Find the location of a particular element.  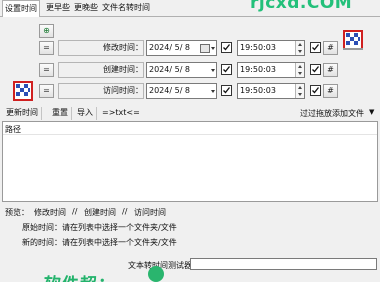

created-date-picker: 2024/ 5/ 8 is located at coordinates (181, 70).